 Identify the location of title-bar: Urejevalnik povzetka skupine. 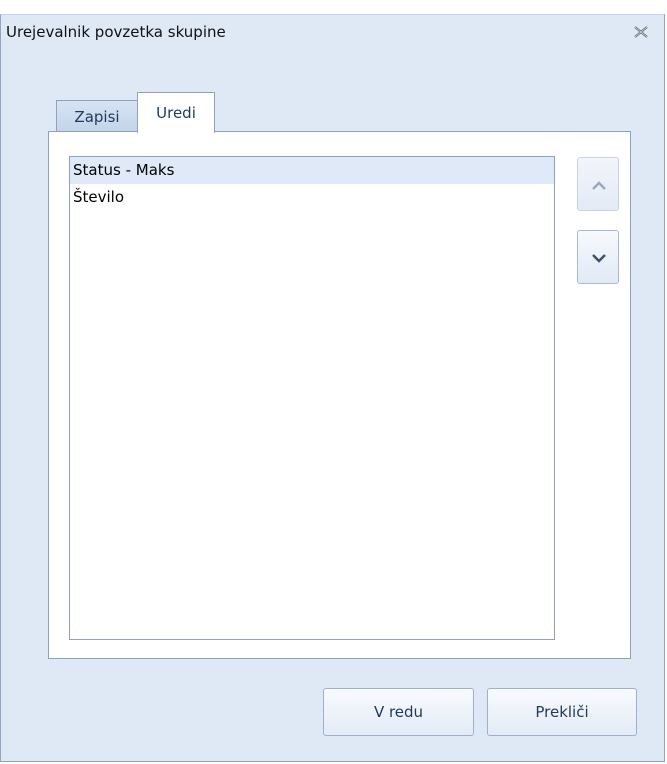
(332, 33).